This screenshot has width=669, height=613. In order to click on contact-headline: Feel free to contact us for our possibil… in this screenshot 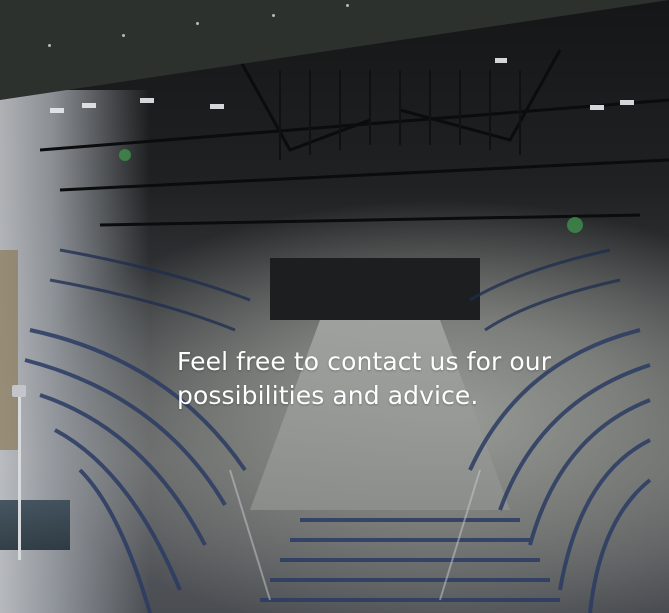, I will do `click(364, 378)`.